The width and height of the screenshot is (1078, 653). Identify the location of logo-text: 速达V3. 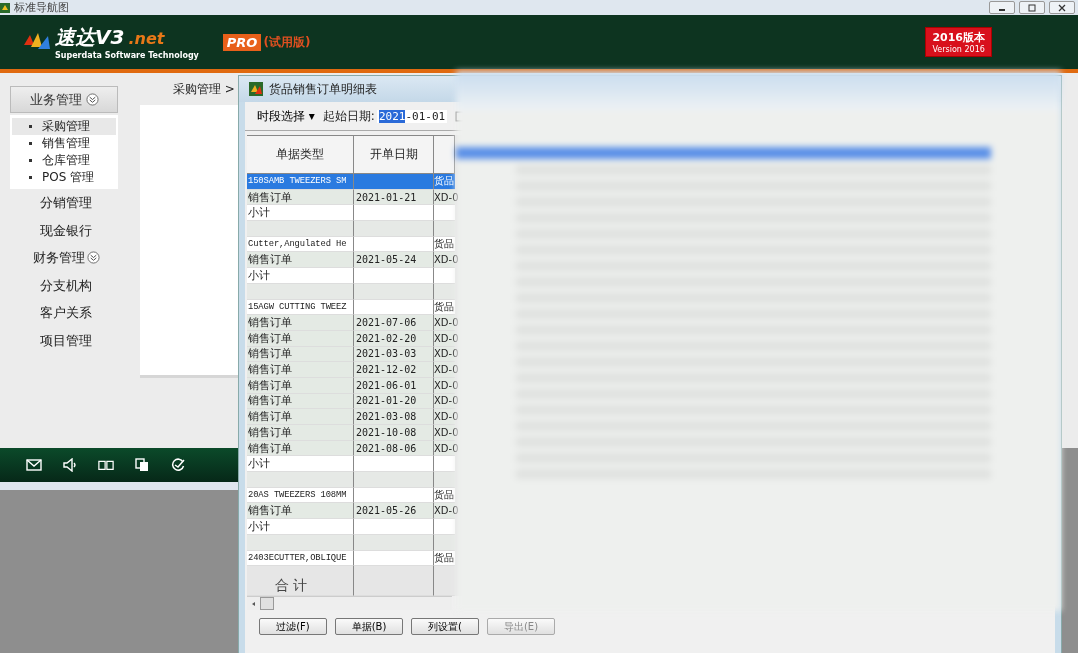
(90, 37).